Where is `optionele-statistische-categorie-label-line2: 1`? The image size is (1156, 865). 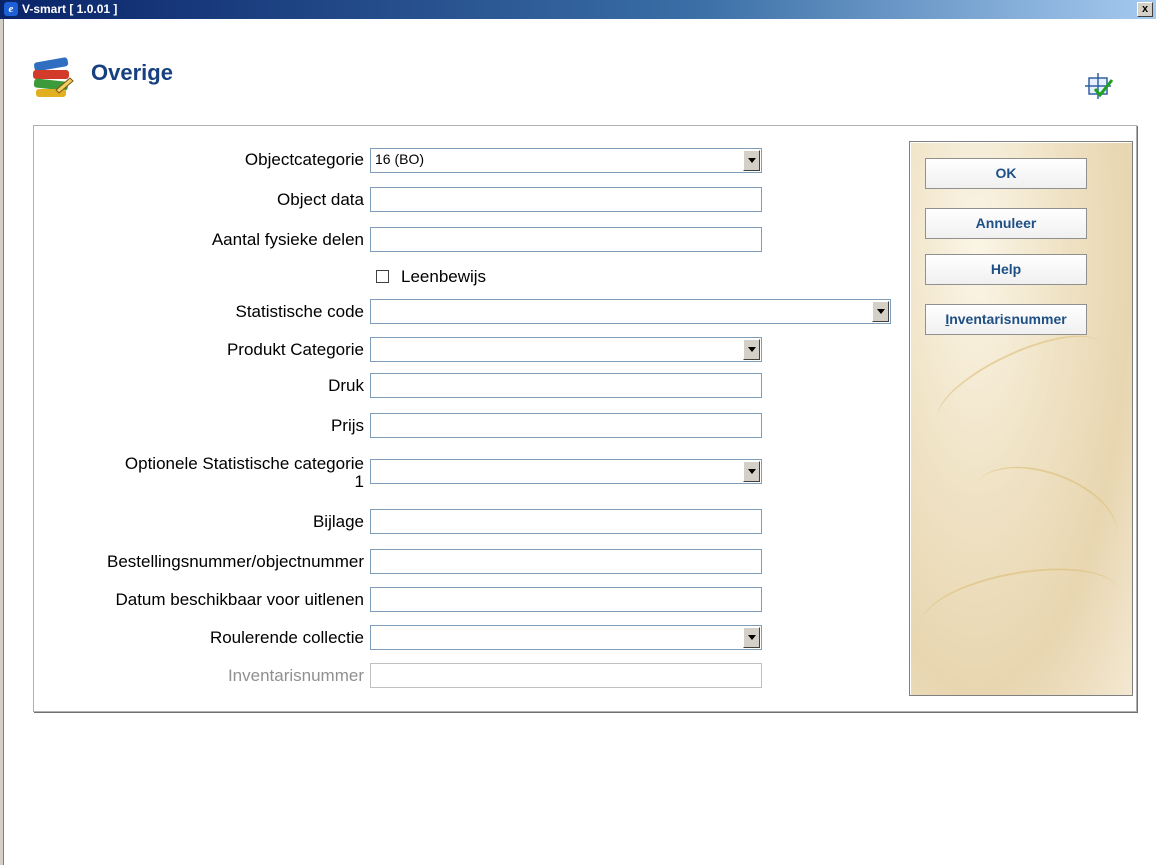 optionele-statistische-categorie-label-line2: 1 is located at coordinates (359, 481).